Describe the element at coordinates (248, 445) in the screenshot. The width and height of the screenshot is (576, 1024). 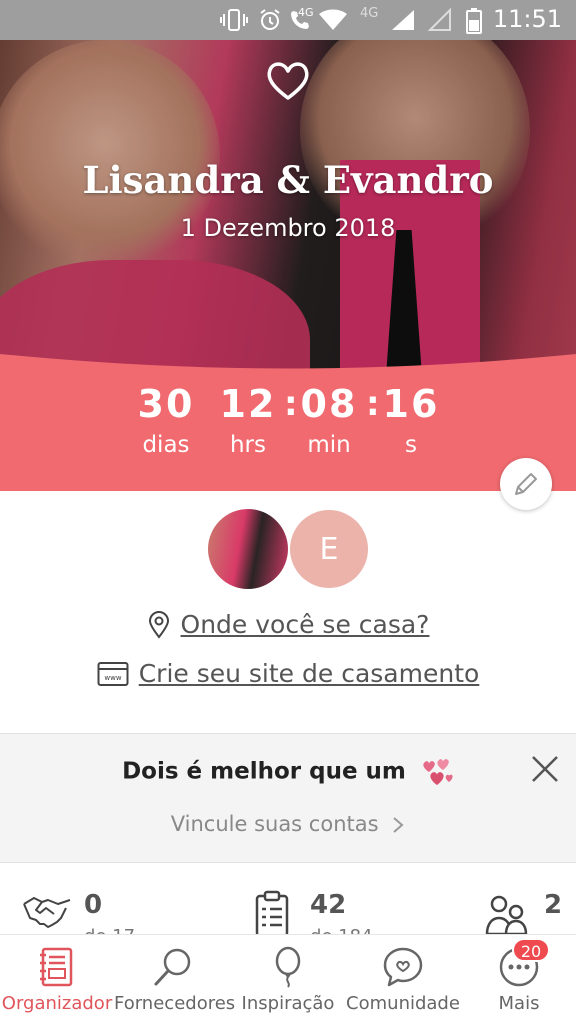
I see `countdown-hours-unit: hrs` at that location.